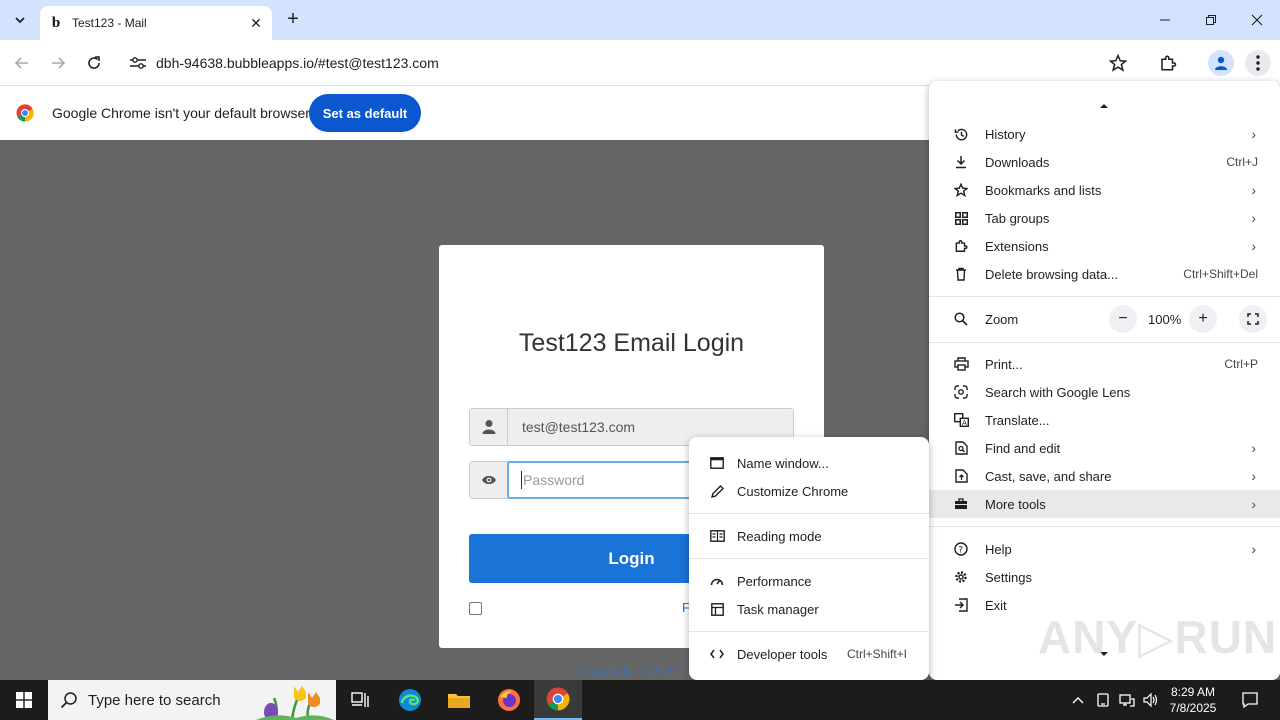 Image resolution: width=1280 pixels, height=720 pixels. What do you see at coordinates (1104, 134) in the screenshot?
I see `menu-item-history: History ›` at bounding box center [1104, 134].